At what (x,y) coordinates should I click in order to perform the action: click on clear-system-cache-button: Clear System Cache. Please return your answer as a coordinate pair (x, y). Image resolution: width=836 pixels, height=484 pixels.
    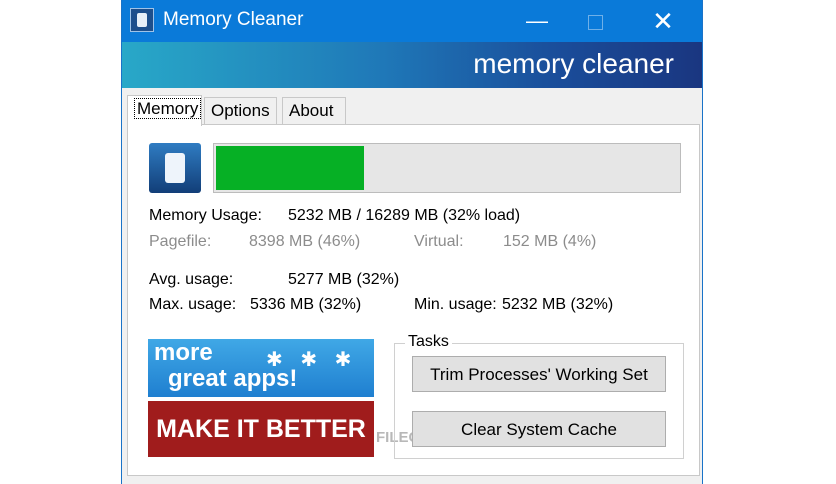
    Looking at the image, I should click on (539, 429).